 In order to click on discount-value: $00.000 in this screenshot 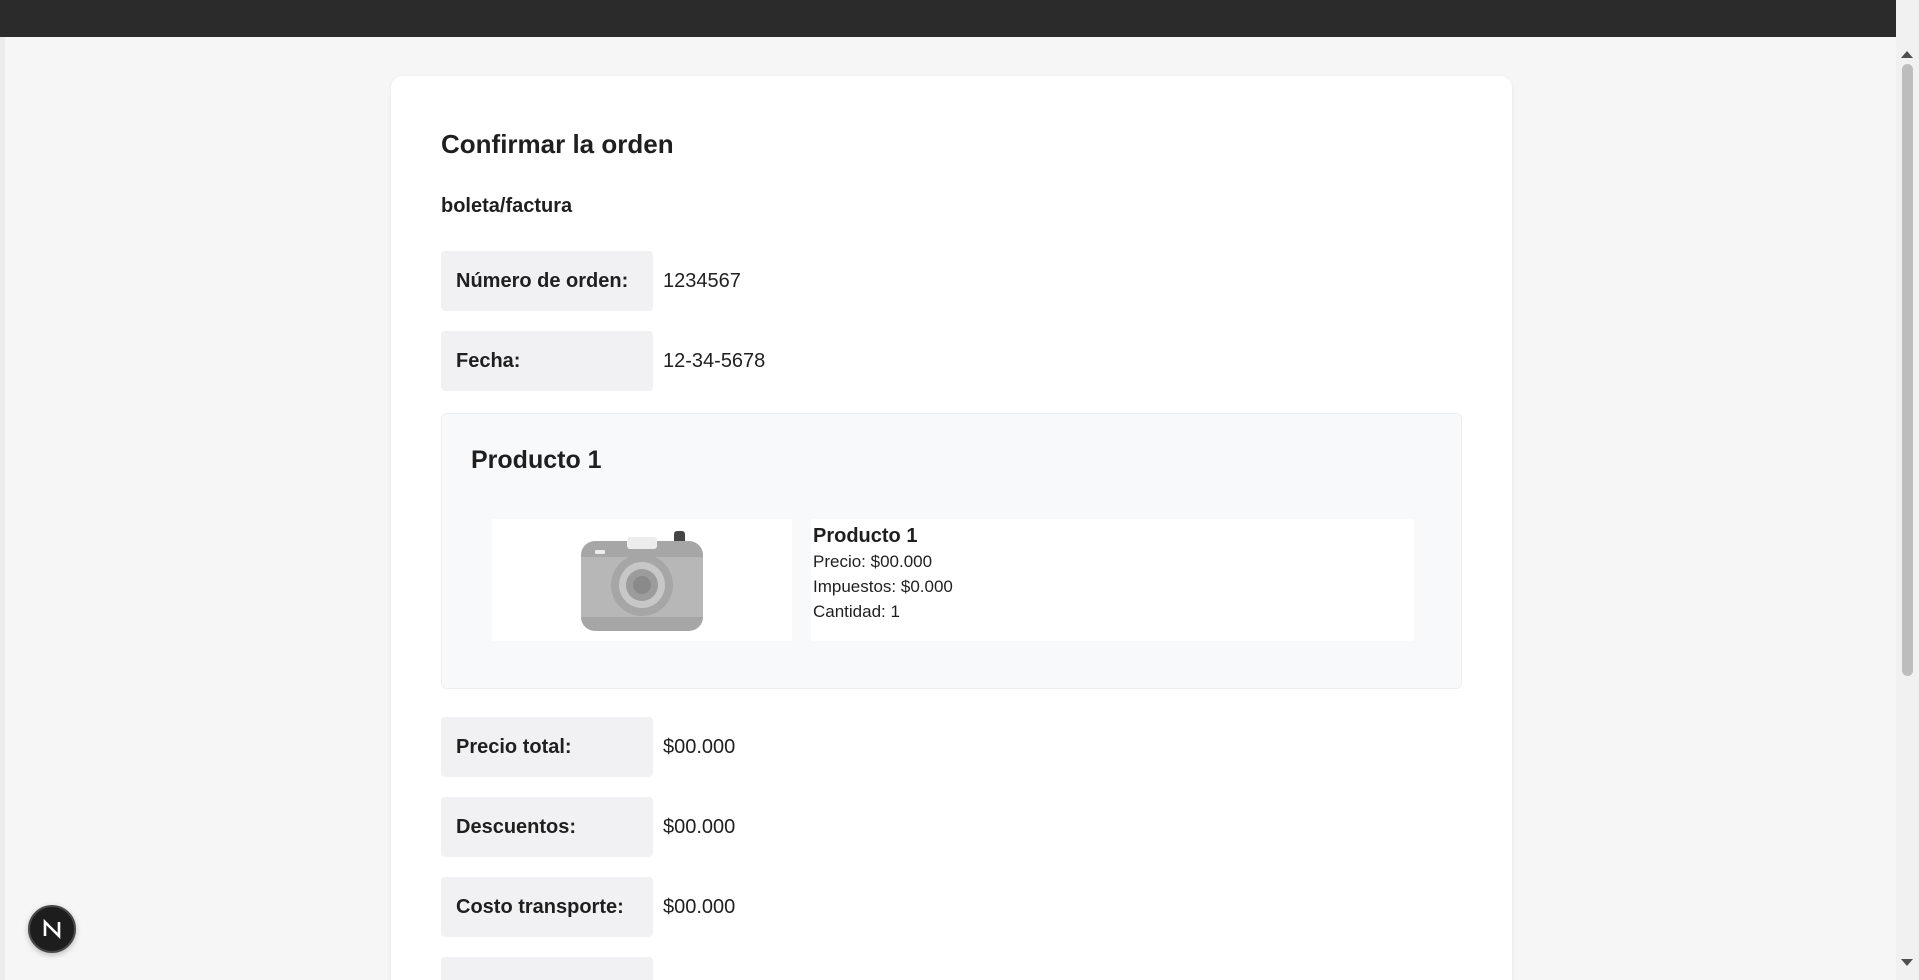, I will do `click(699, 826)`.